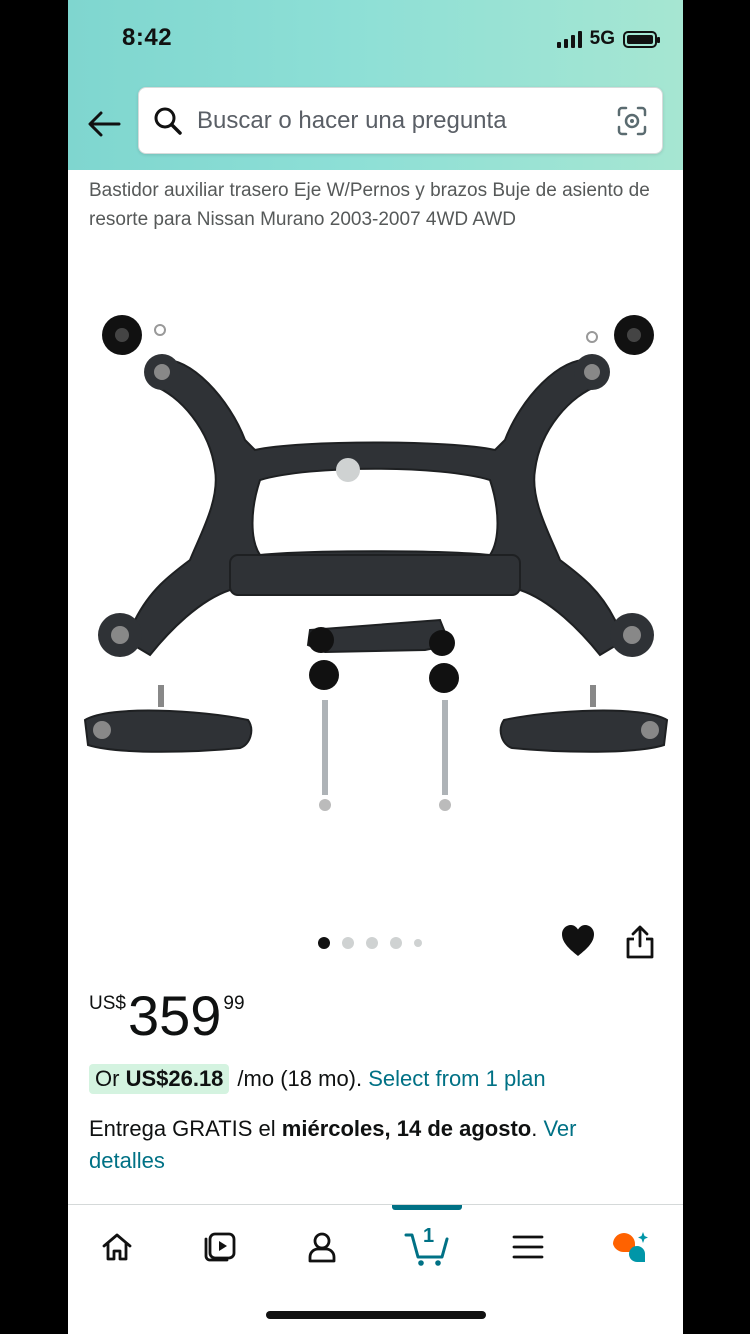 This screenshot has width=750, height=1334. Describe the element at coordinates (569, 39) in the screenshot. I see `signal-icon` at that location.